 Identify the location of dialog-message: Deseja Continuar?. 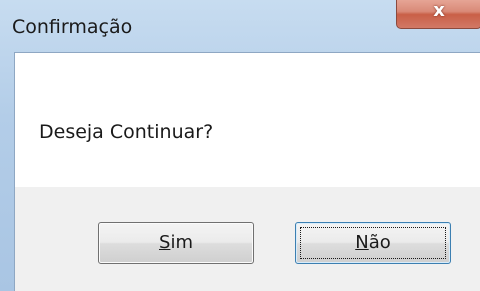
(126, 132).